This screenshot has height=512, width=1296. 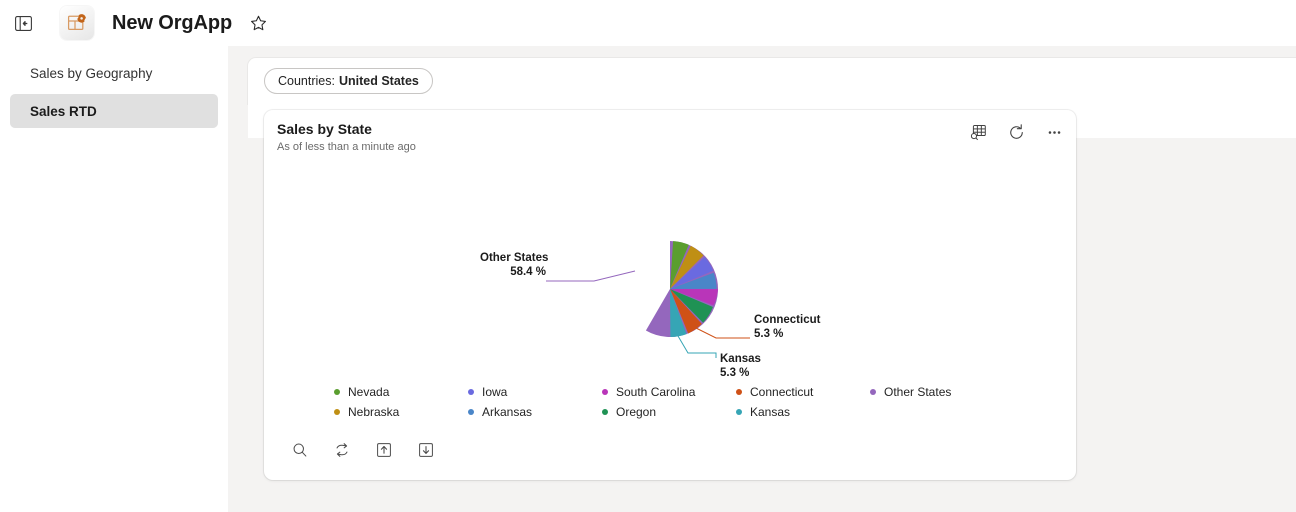 What do you see at coordinates (735, 373) in the screenshot?
I see `data-label-kansas-pct: 5.3 %` at bounding box center [735, 373].